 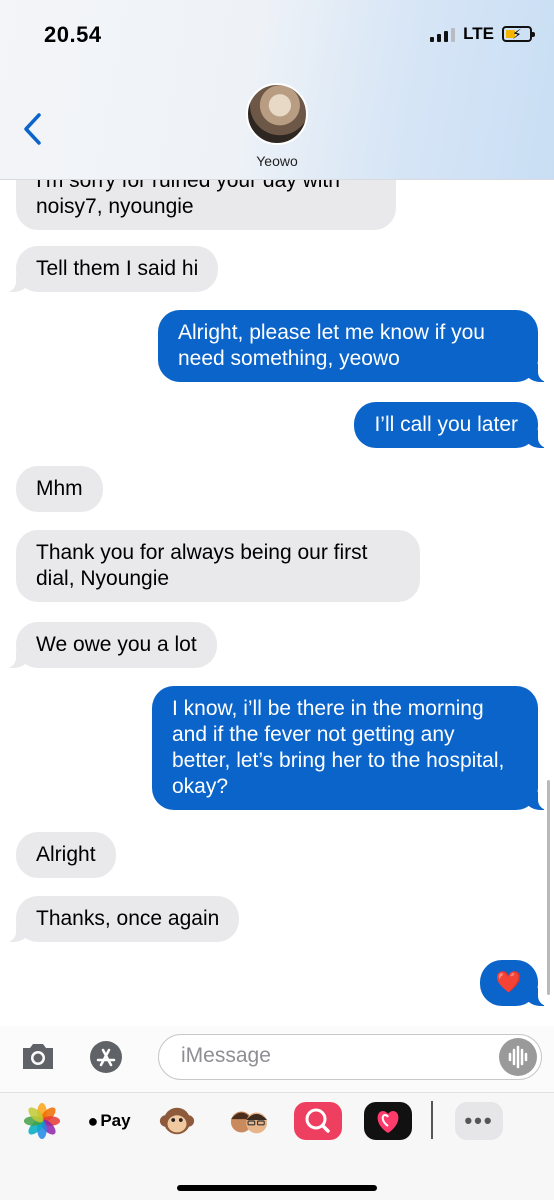 I want to click on waveform-icon, so click(x=518, y=1057).